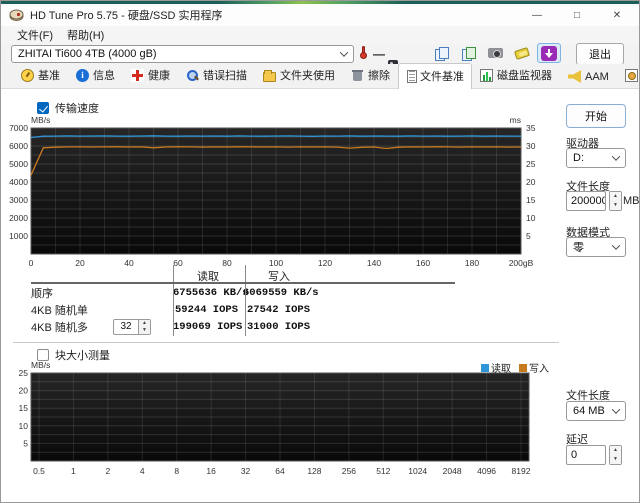 Image resolution: width=640 pixels, height=503 pixels. I want to click on data-mode-value: 零, so click(578, 248).